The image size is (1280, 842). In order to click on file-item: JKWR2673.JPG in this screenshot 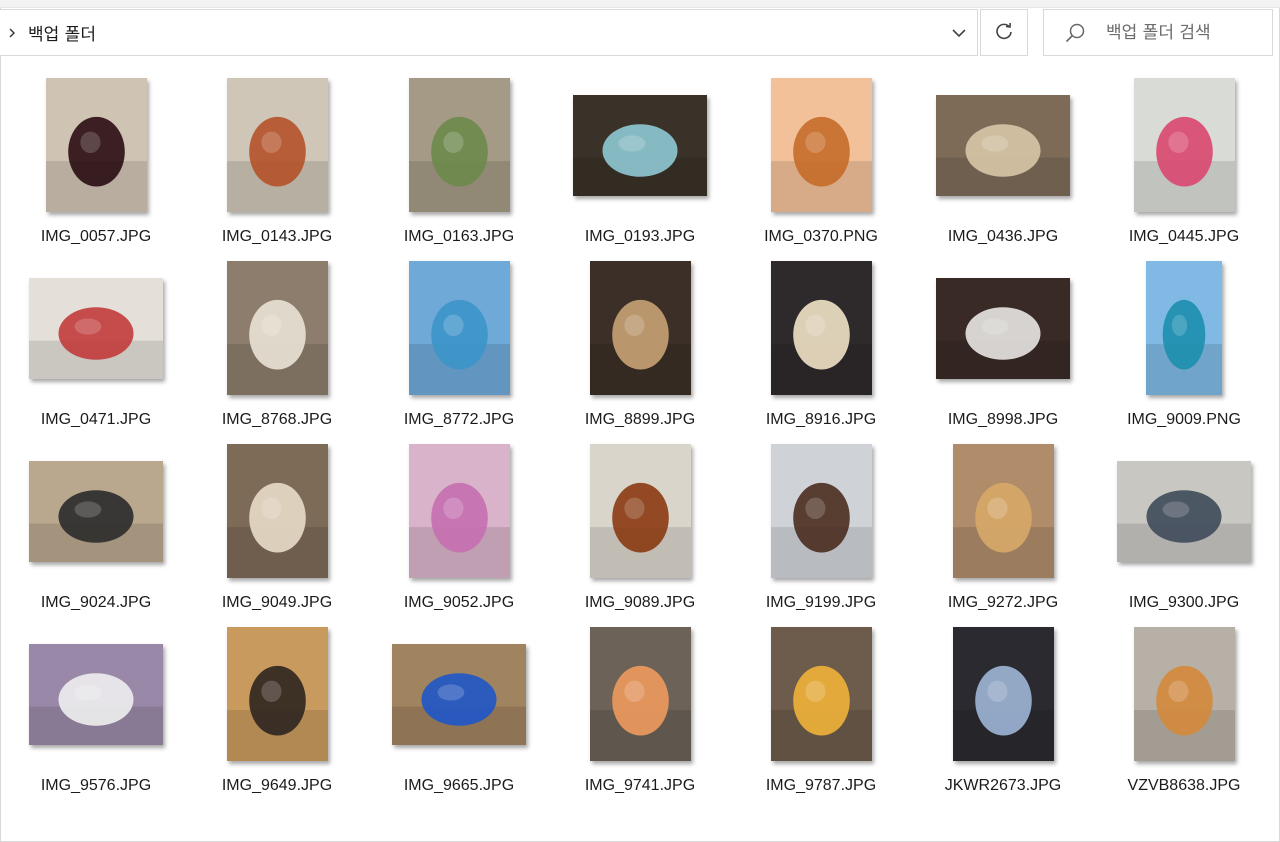, I will do `click(1003, 710)`.